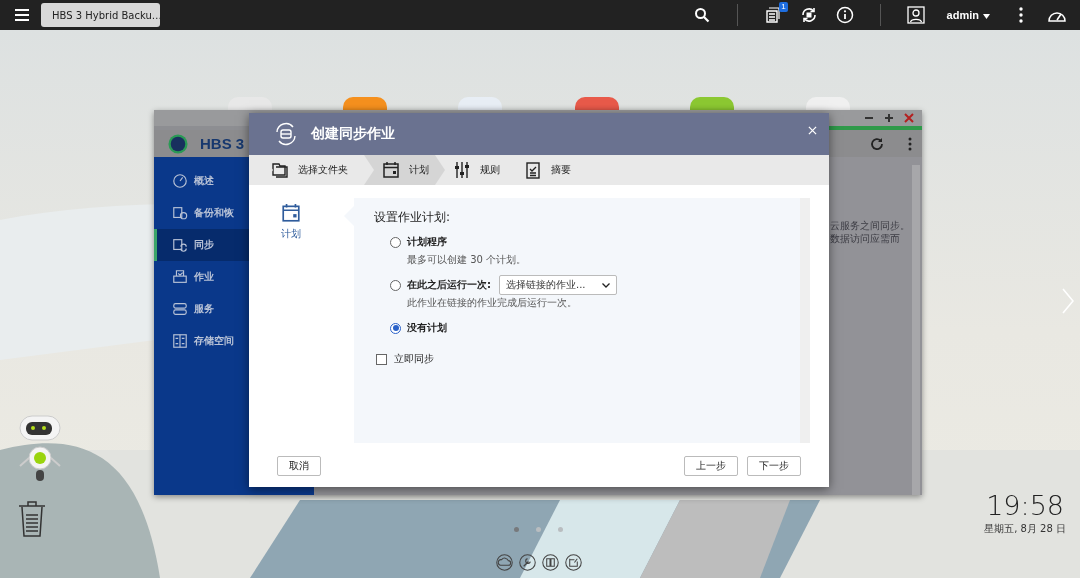 The width and height of the screenshot is (1080, 578). I want to click on menu-icon, so click(22, 15).